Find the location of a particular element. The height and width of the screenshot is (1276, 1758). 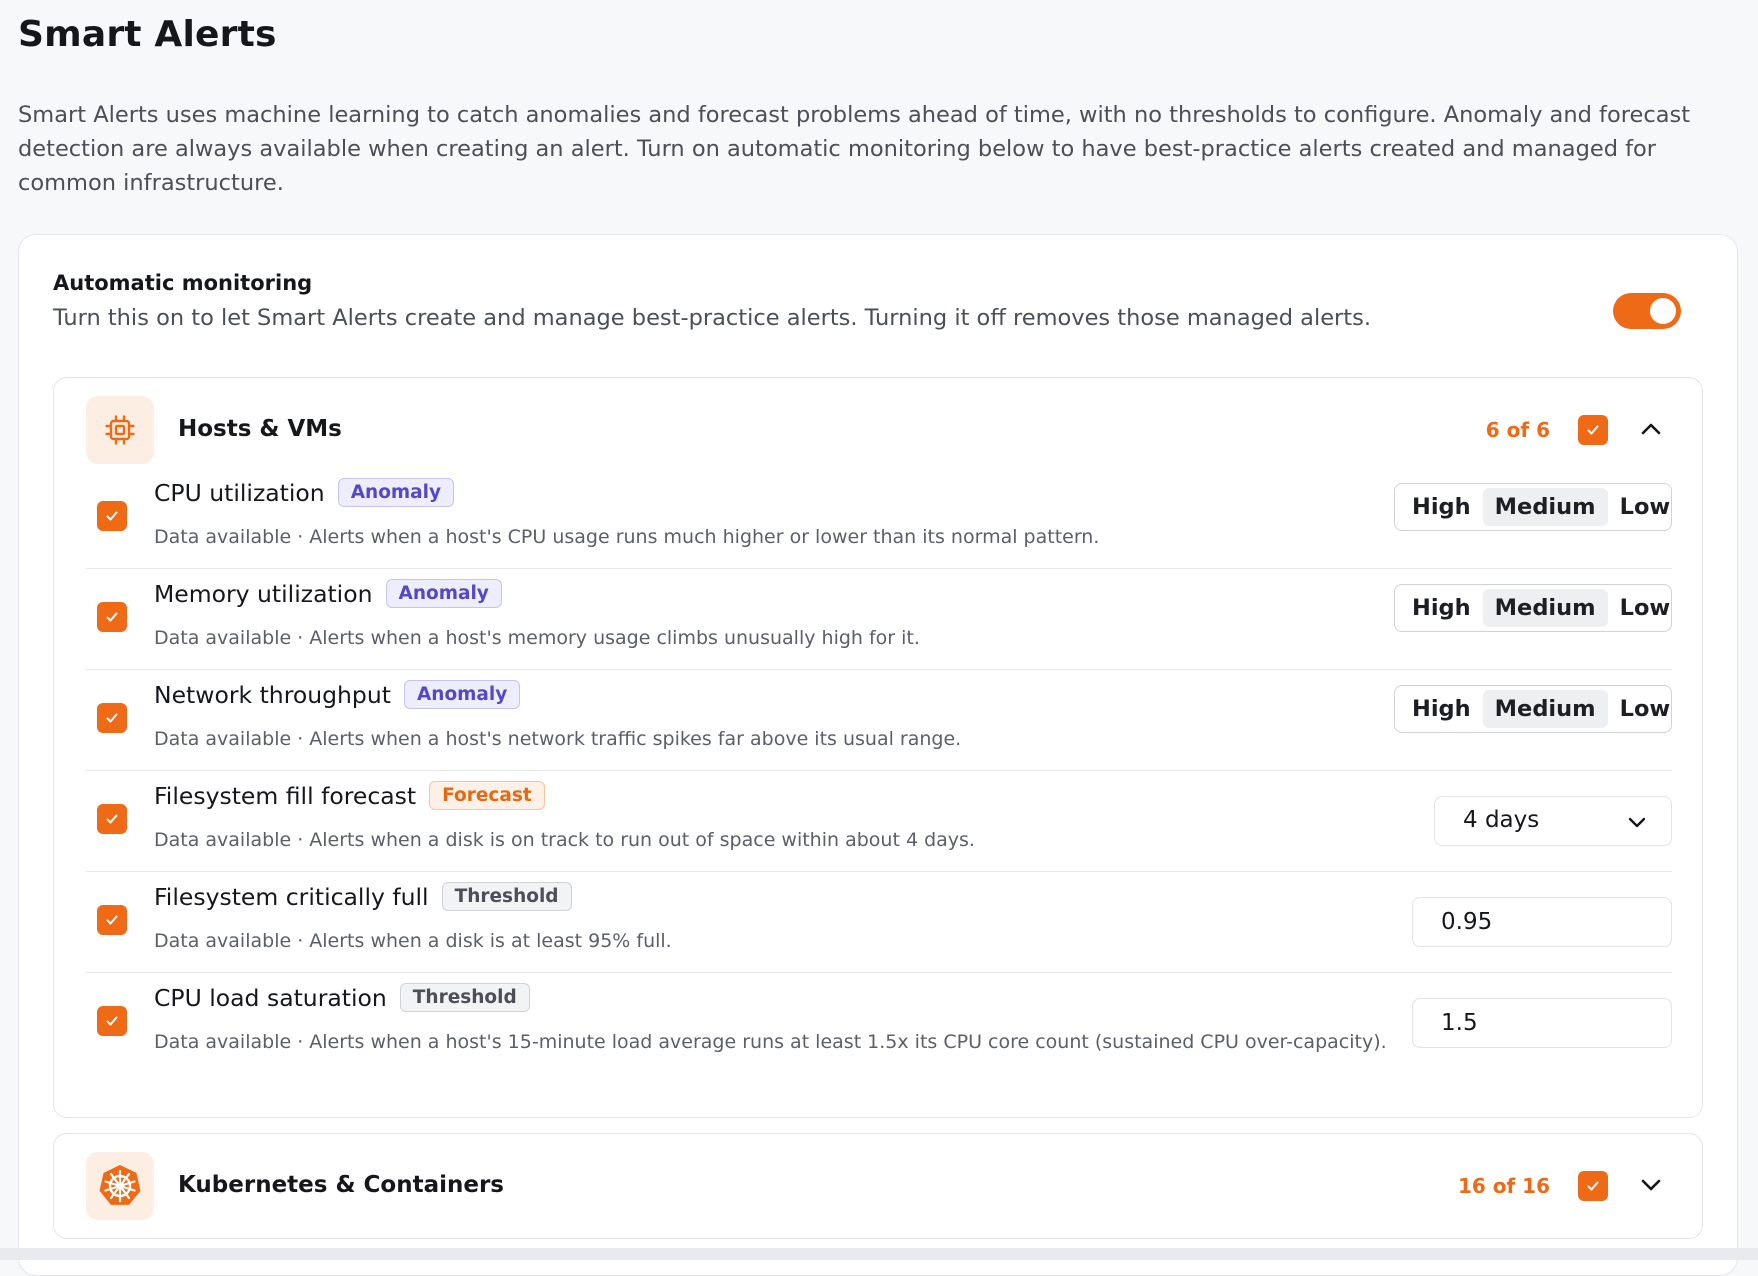

alert-name: Filesystem critically full is located at coordinates (291, 896).